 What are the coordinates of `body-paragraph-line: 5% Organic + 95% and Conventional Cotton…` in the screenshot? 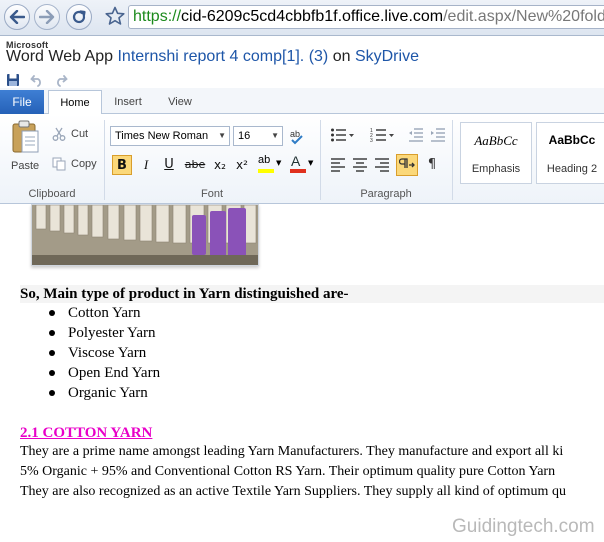 It's located at (288, 471).